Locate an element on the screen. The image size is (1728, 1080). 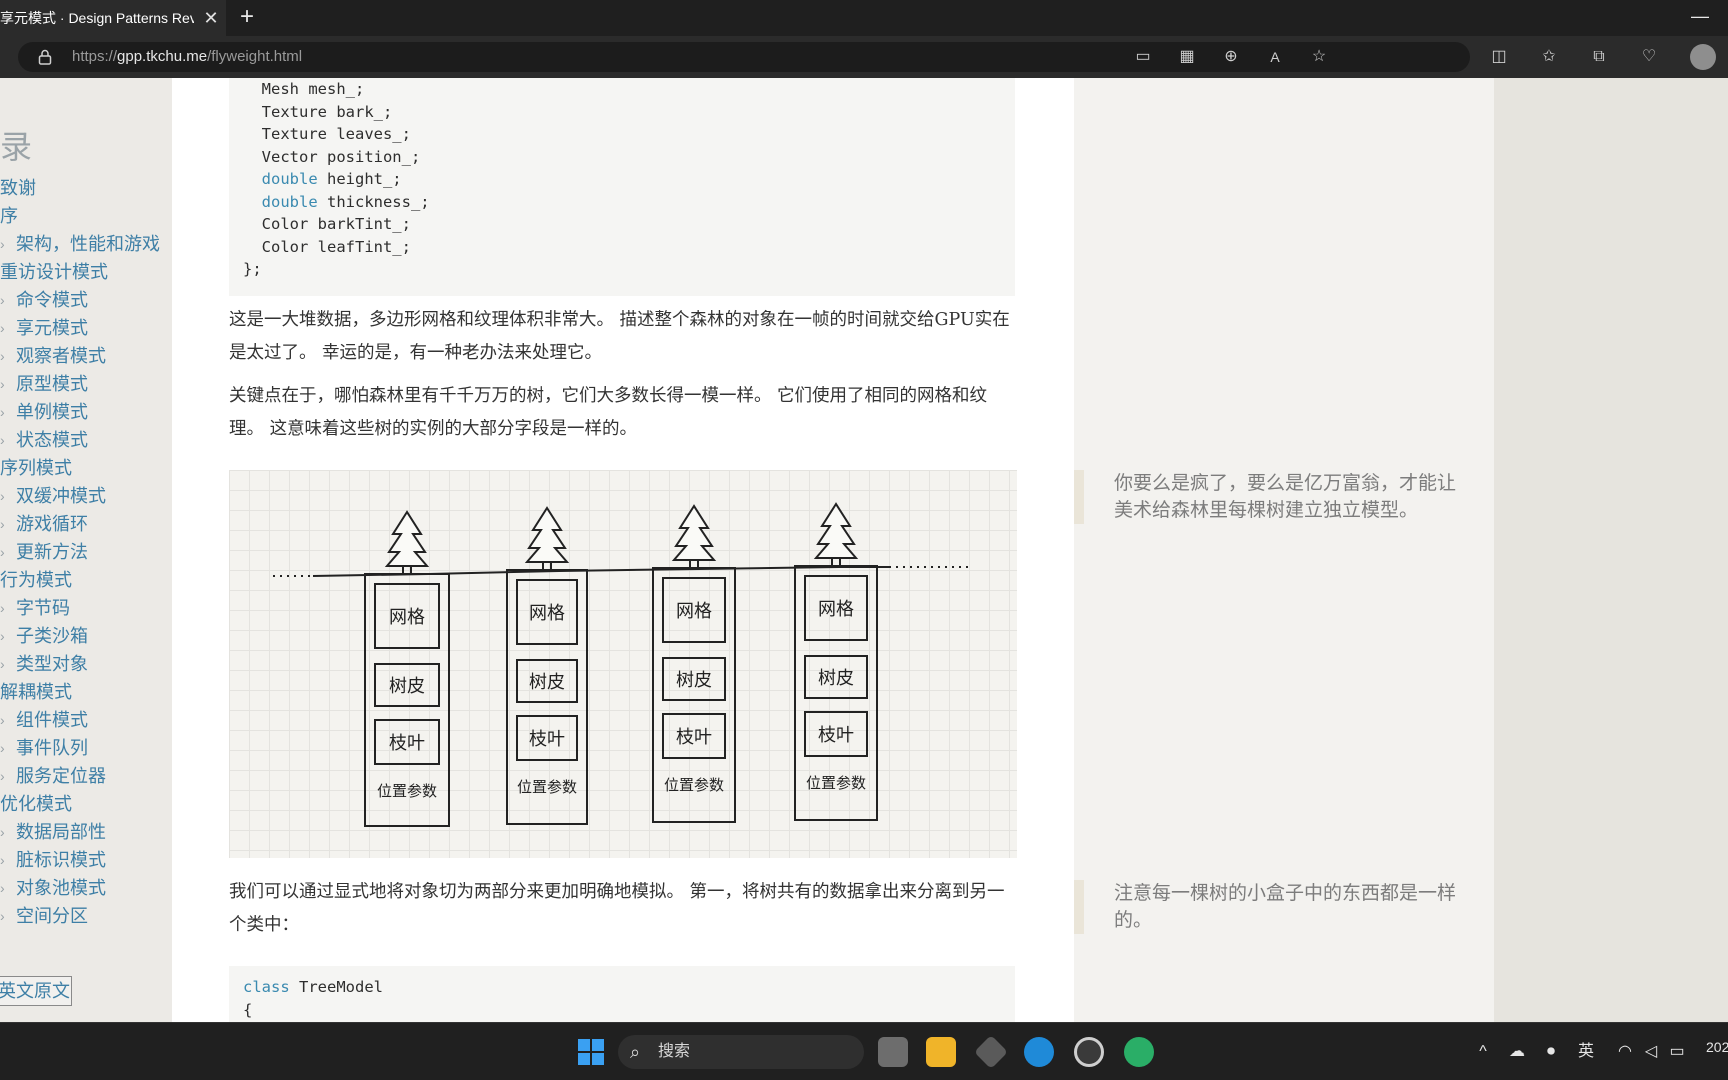
sidebar-item-label: 优化模式 is located at coordinates (36, 804).